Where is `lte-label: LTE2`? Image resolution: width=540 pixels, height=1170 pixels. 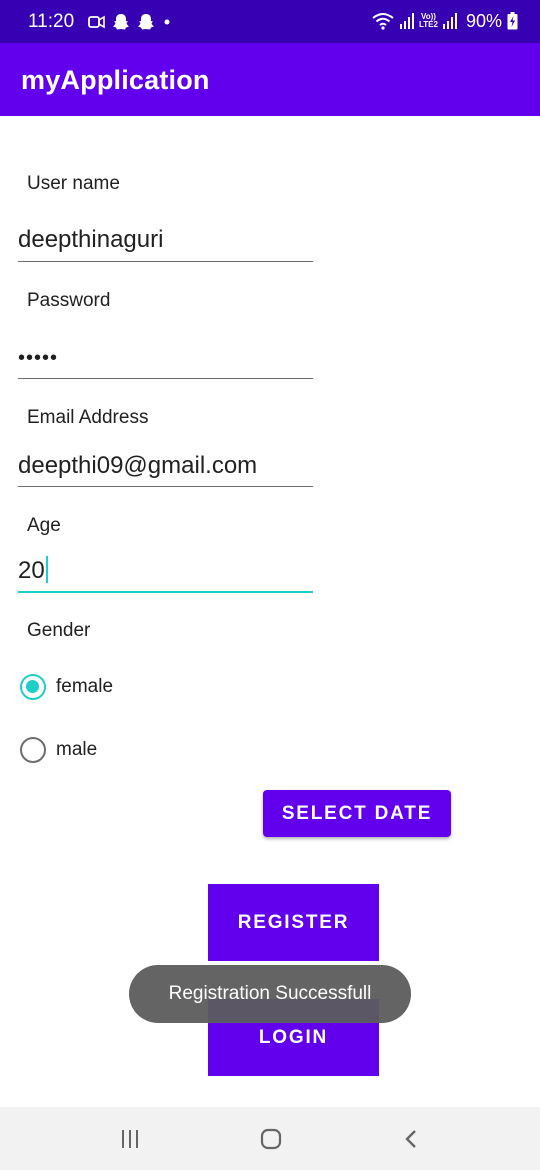 lte-label: LTE2 is located at coordinates (428, 24).